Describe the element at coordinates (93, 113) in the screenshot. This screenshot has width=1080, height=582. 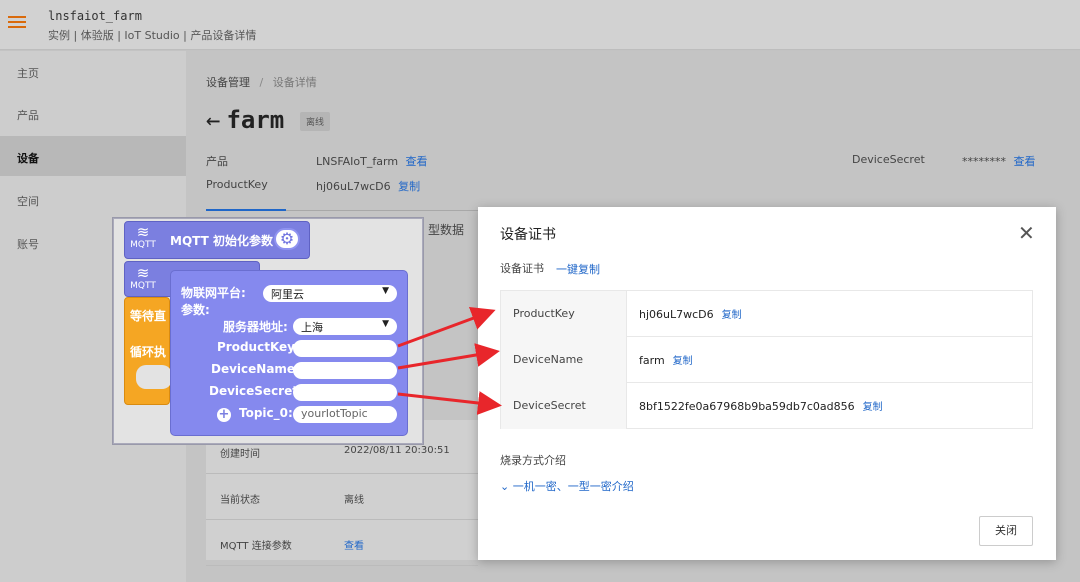
I see `sidebar-item-product: 产品` at that location.